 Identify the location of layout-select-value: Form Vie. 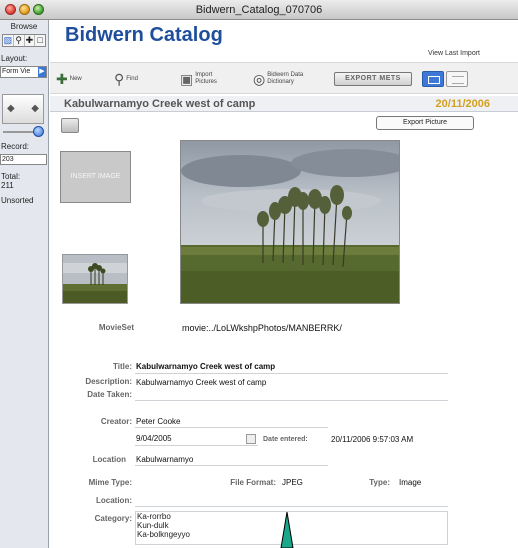
(16, 71).